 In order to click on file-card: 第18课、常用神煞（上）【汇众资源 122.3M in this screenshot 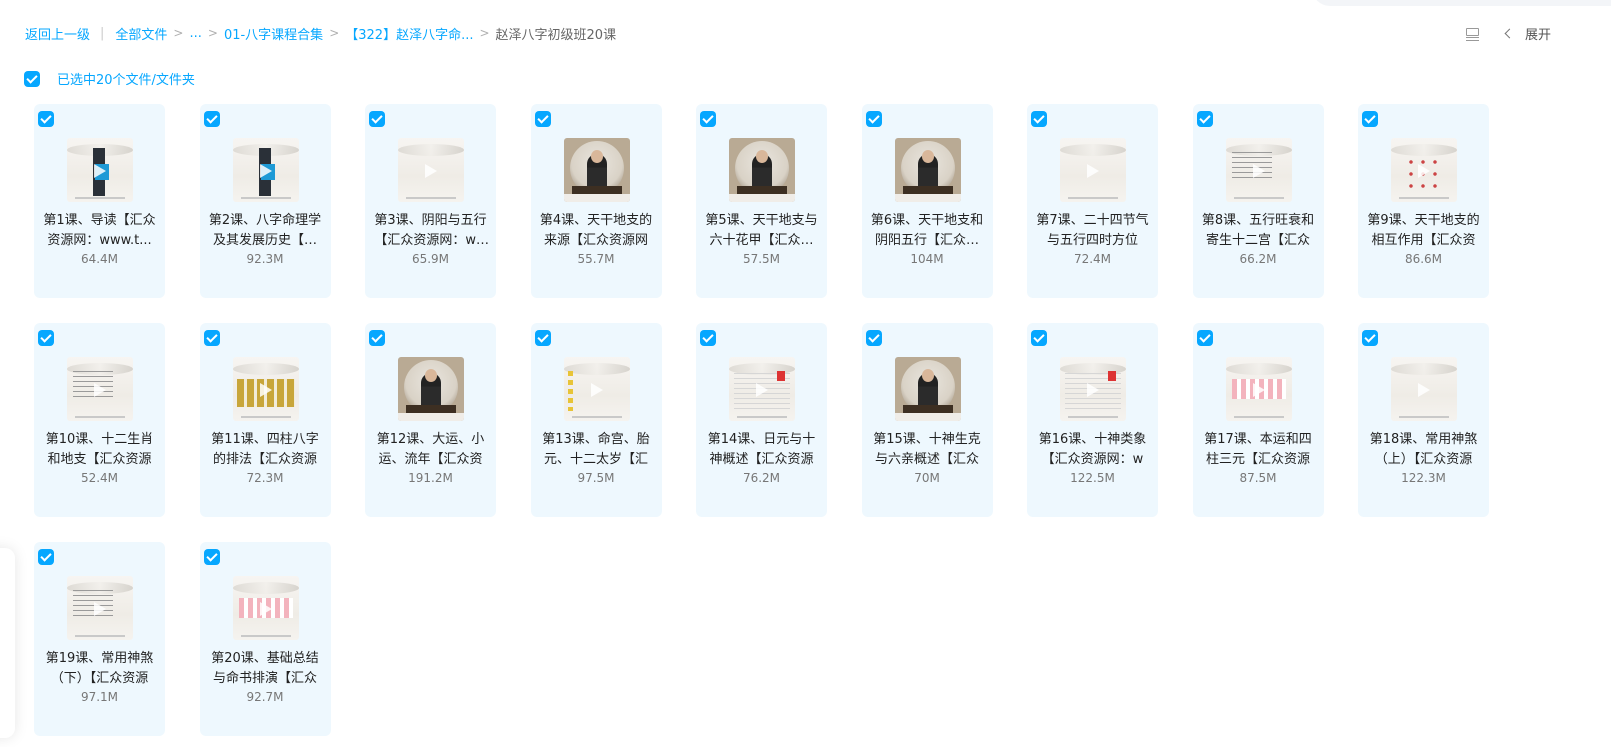, I will do `click(1423, 420)`.